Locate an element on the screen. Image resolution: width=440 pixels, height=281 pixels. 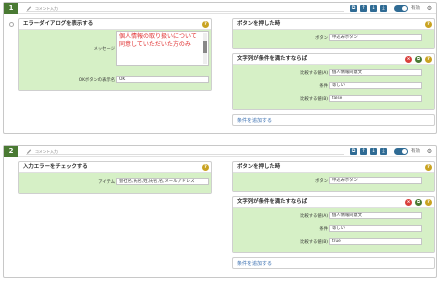
message-textarea: 個人情報の取り扱いについて 同意していただいた方のみ is located at coordinates (162, 48).